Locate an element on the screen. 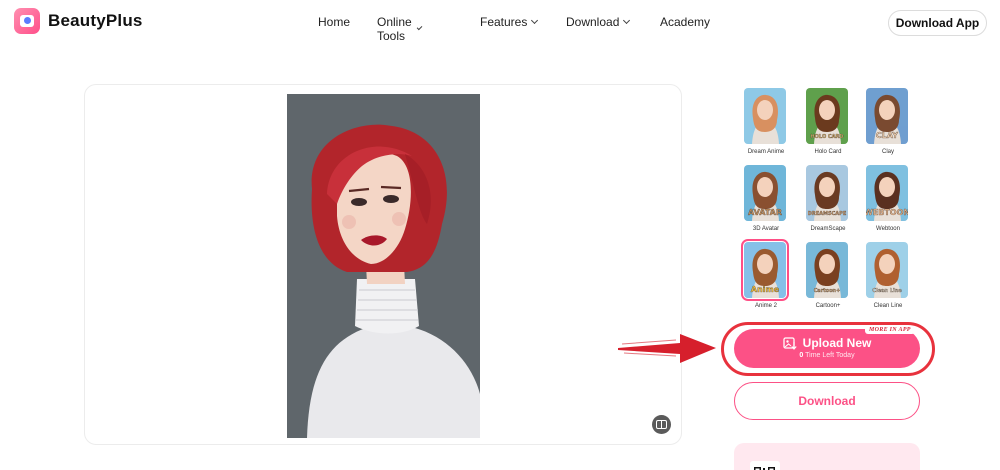 This screenshot has width=1000, height=470. style-thumbnail: Clean Line is located at coordinates (887, 270).